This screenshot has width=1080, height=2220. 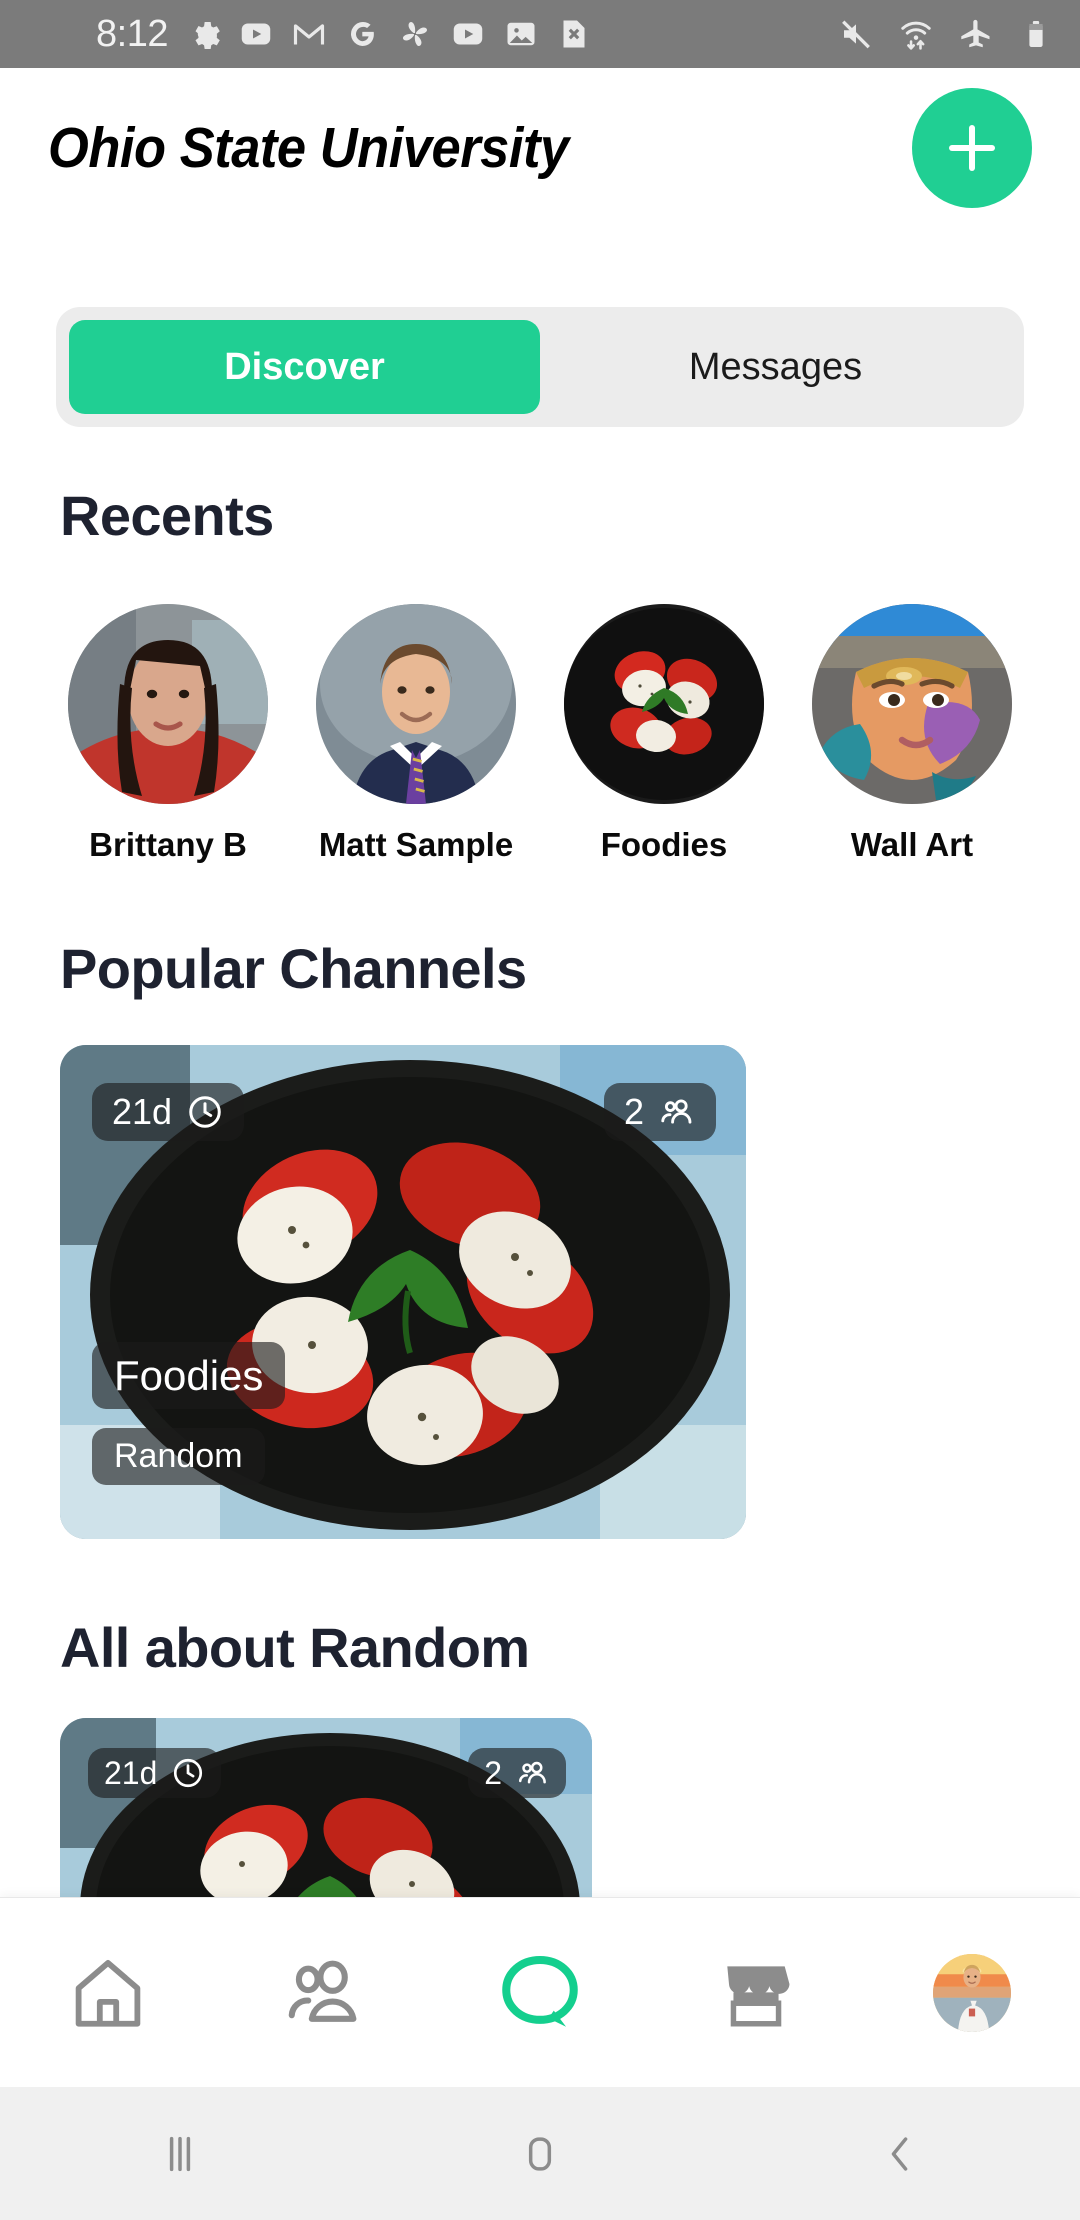 I want to click on list-item: Foodies, so click(x=664, y=734).